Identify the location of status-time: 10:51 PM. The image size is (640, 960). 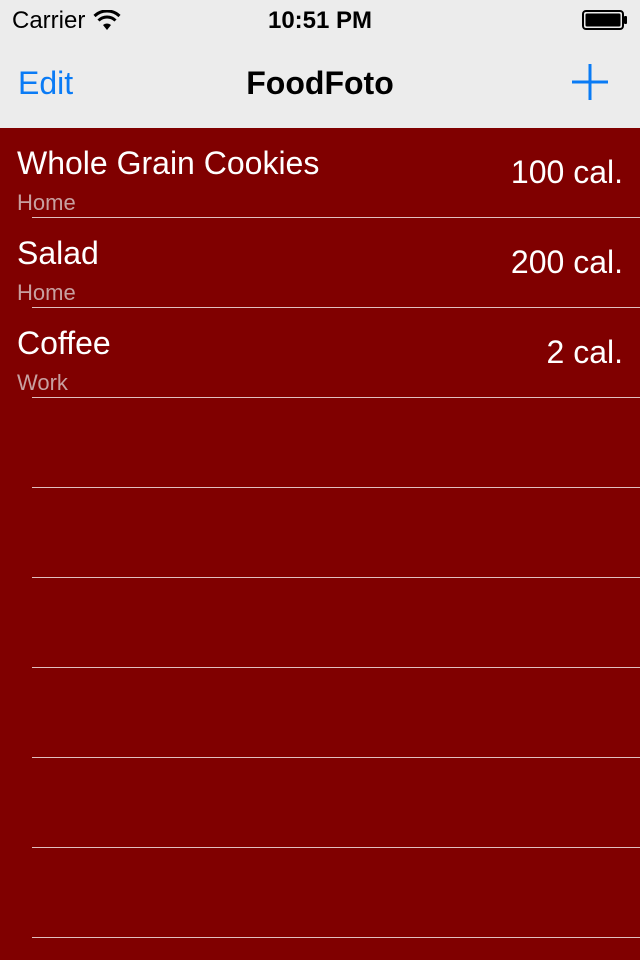
(320, 20).